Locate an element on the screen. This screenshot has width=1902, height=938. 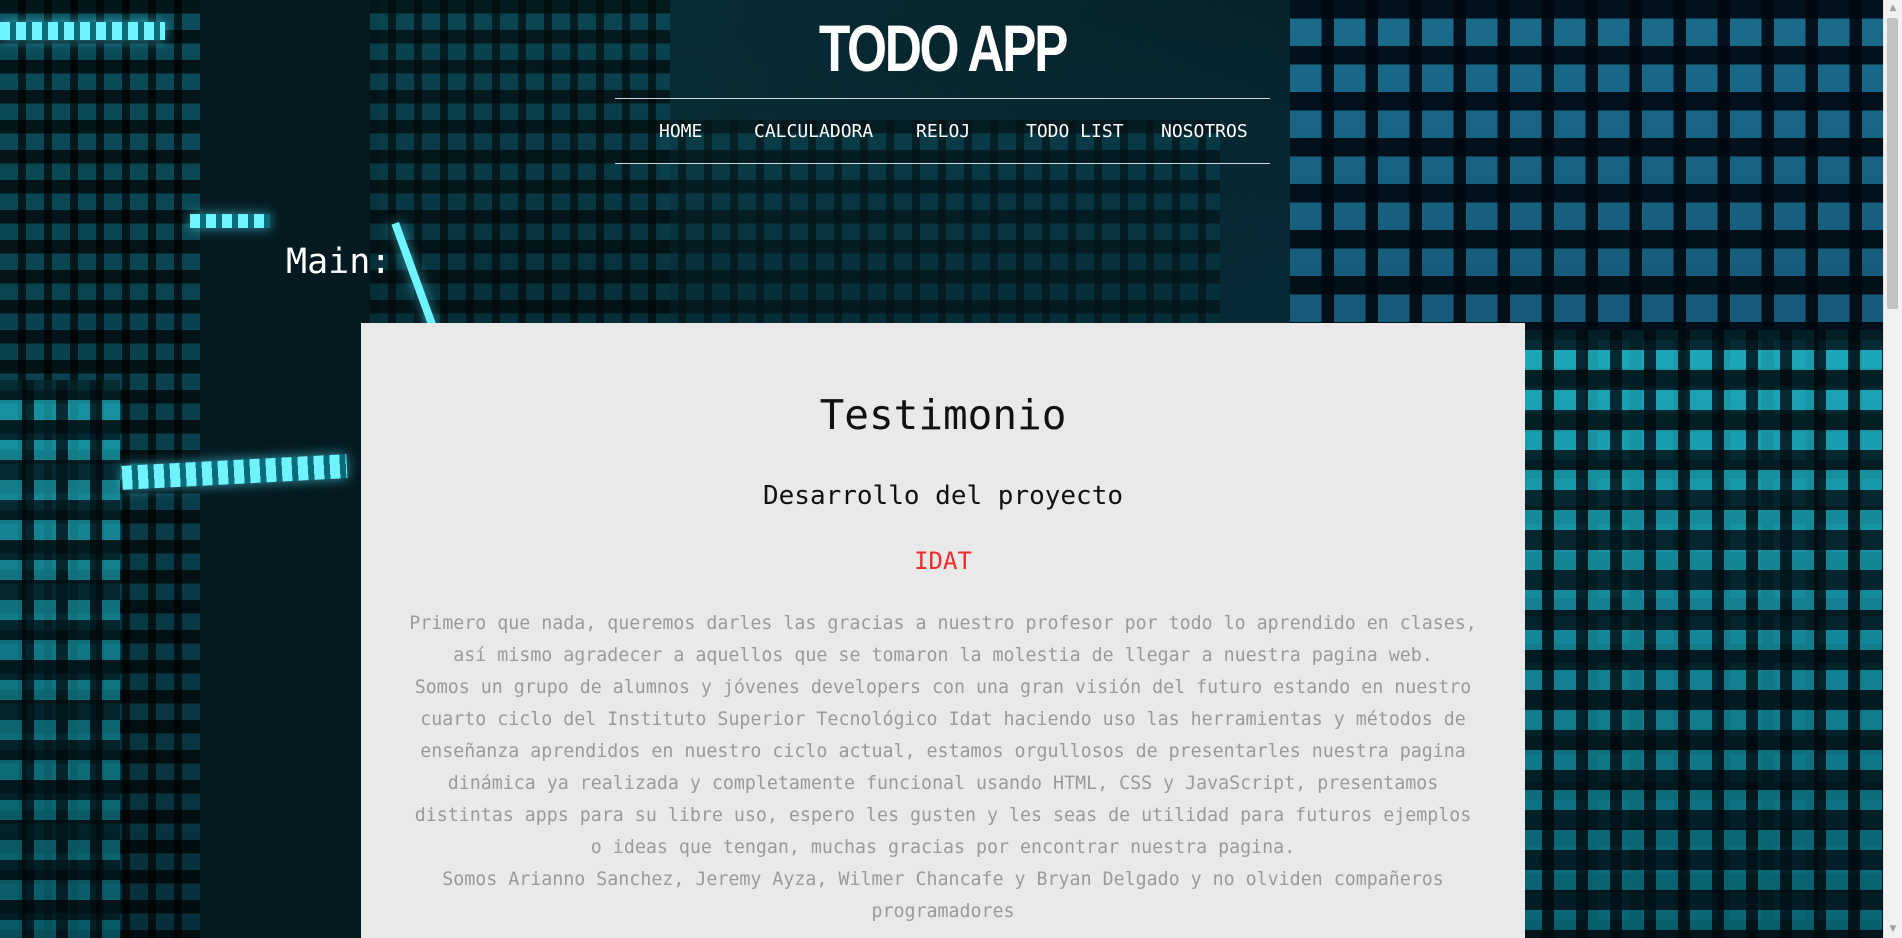
app-title: TODO APP is located at coordinates (943, 48).